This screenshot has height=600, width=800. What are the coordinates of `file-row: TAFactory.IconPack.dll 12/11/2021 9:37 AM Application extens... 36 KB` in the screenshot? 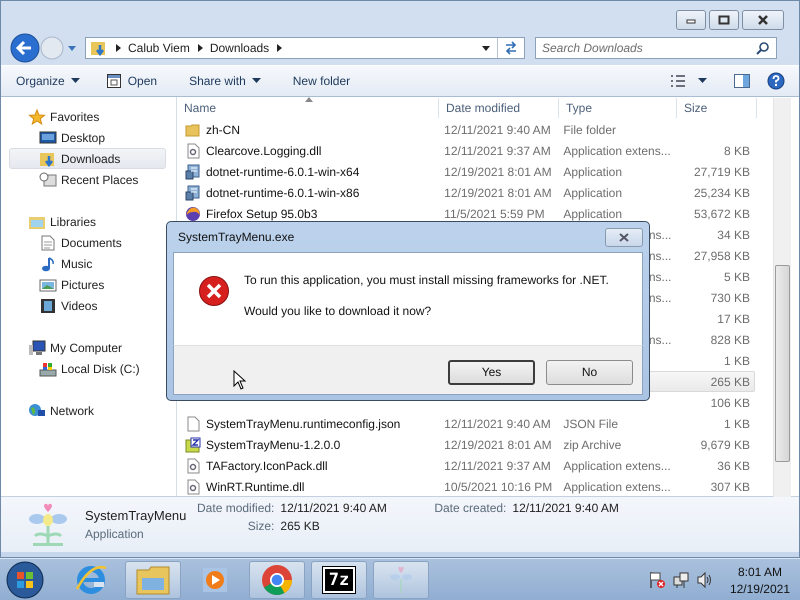 It's located at (466, 465).